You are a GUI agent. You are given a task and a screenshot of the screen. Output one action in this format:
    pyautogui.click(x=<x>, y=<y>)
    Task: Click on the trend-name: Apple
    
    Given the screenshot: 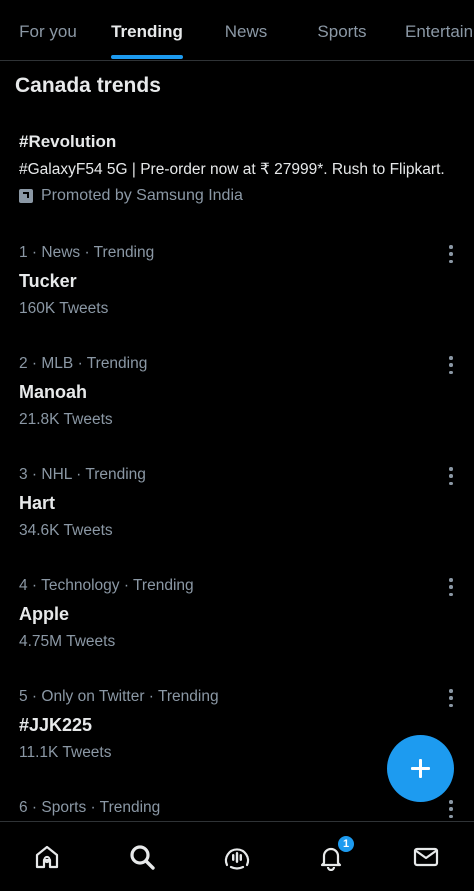 What is the action you would take?
    pyautogui.click(x=44, y=614)
    